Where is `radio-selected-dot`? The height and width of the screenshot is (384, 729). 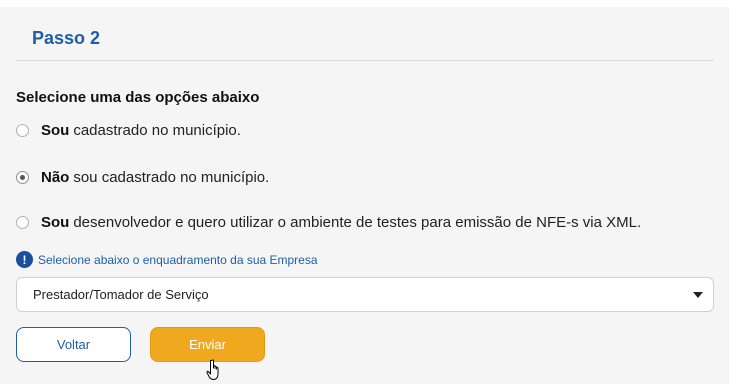 radio-selected-dot is located at coordinates (22, 177).